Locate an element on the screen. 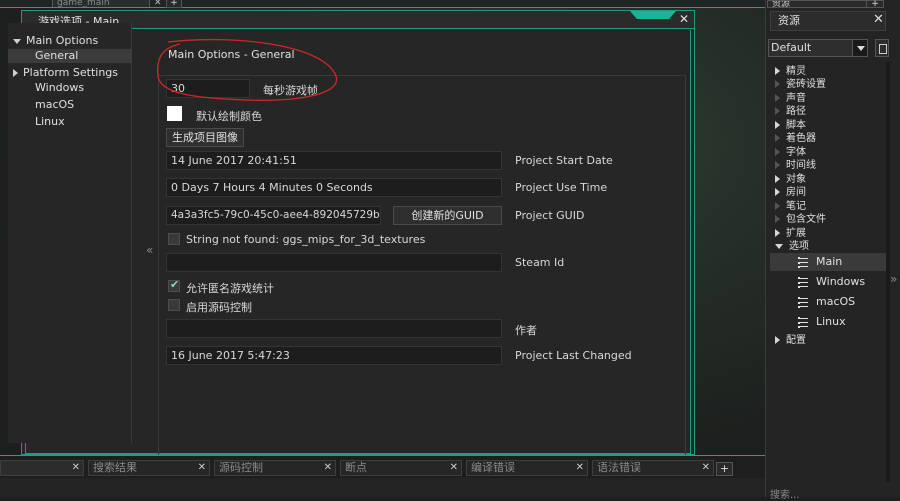  last-changed-field: 16 June 2017 5:47:23 is located at coordinates (334, 355).